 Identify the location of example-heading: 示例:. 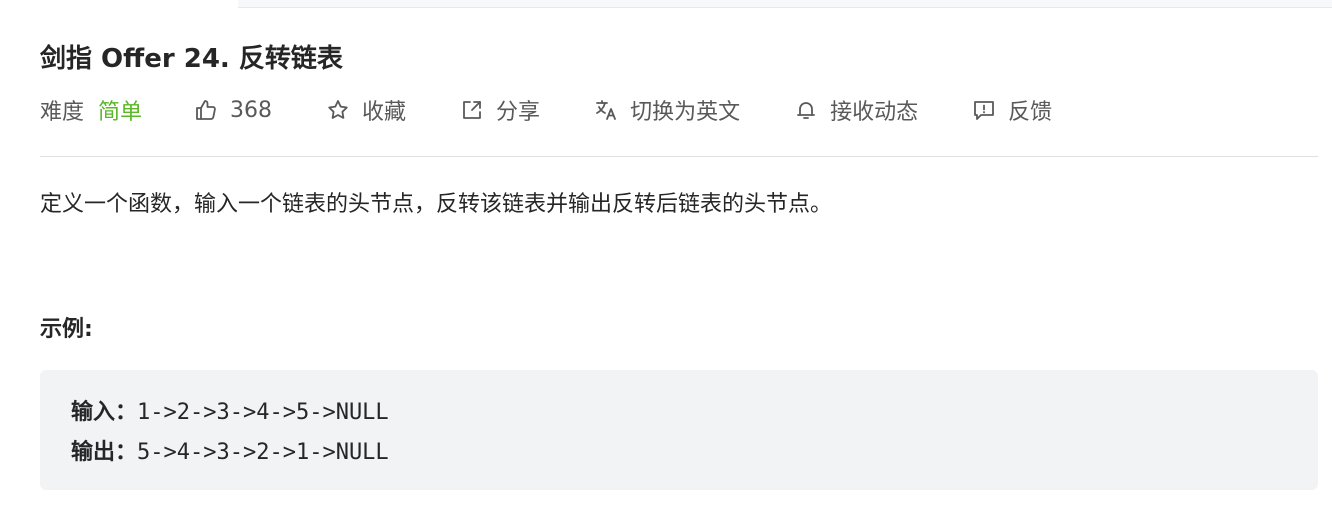
(66, 329).